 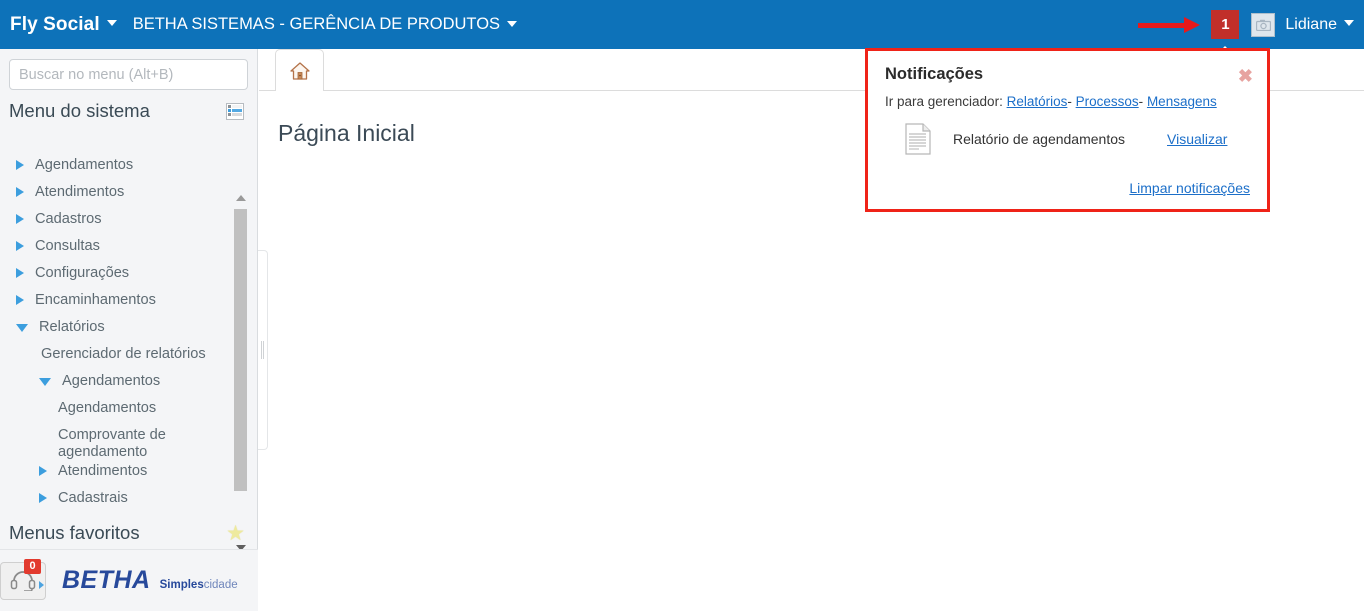 What do you see at coordinates (240, 350) in the screenshot?
I see `sidebar-scrollbar-thumb` at bounding box center [240, 350].